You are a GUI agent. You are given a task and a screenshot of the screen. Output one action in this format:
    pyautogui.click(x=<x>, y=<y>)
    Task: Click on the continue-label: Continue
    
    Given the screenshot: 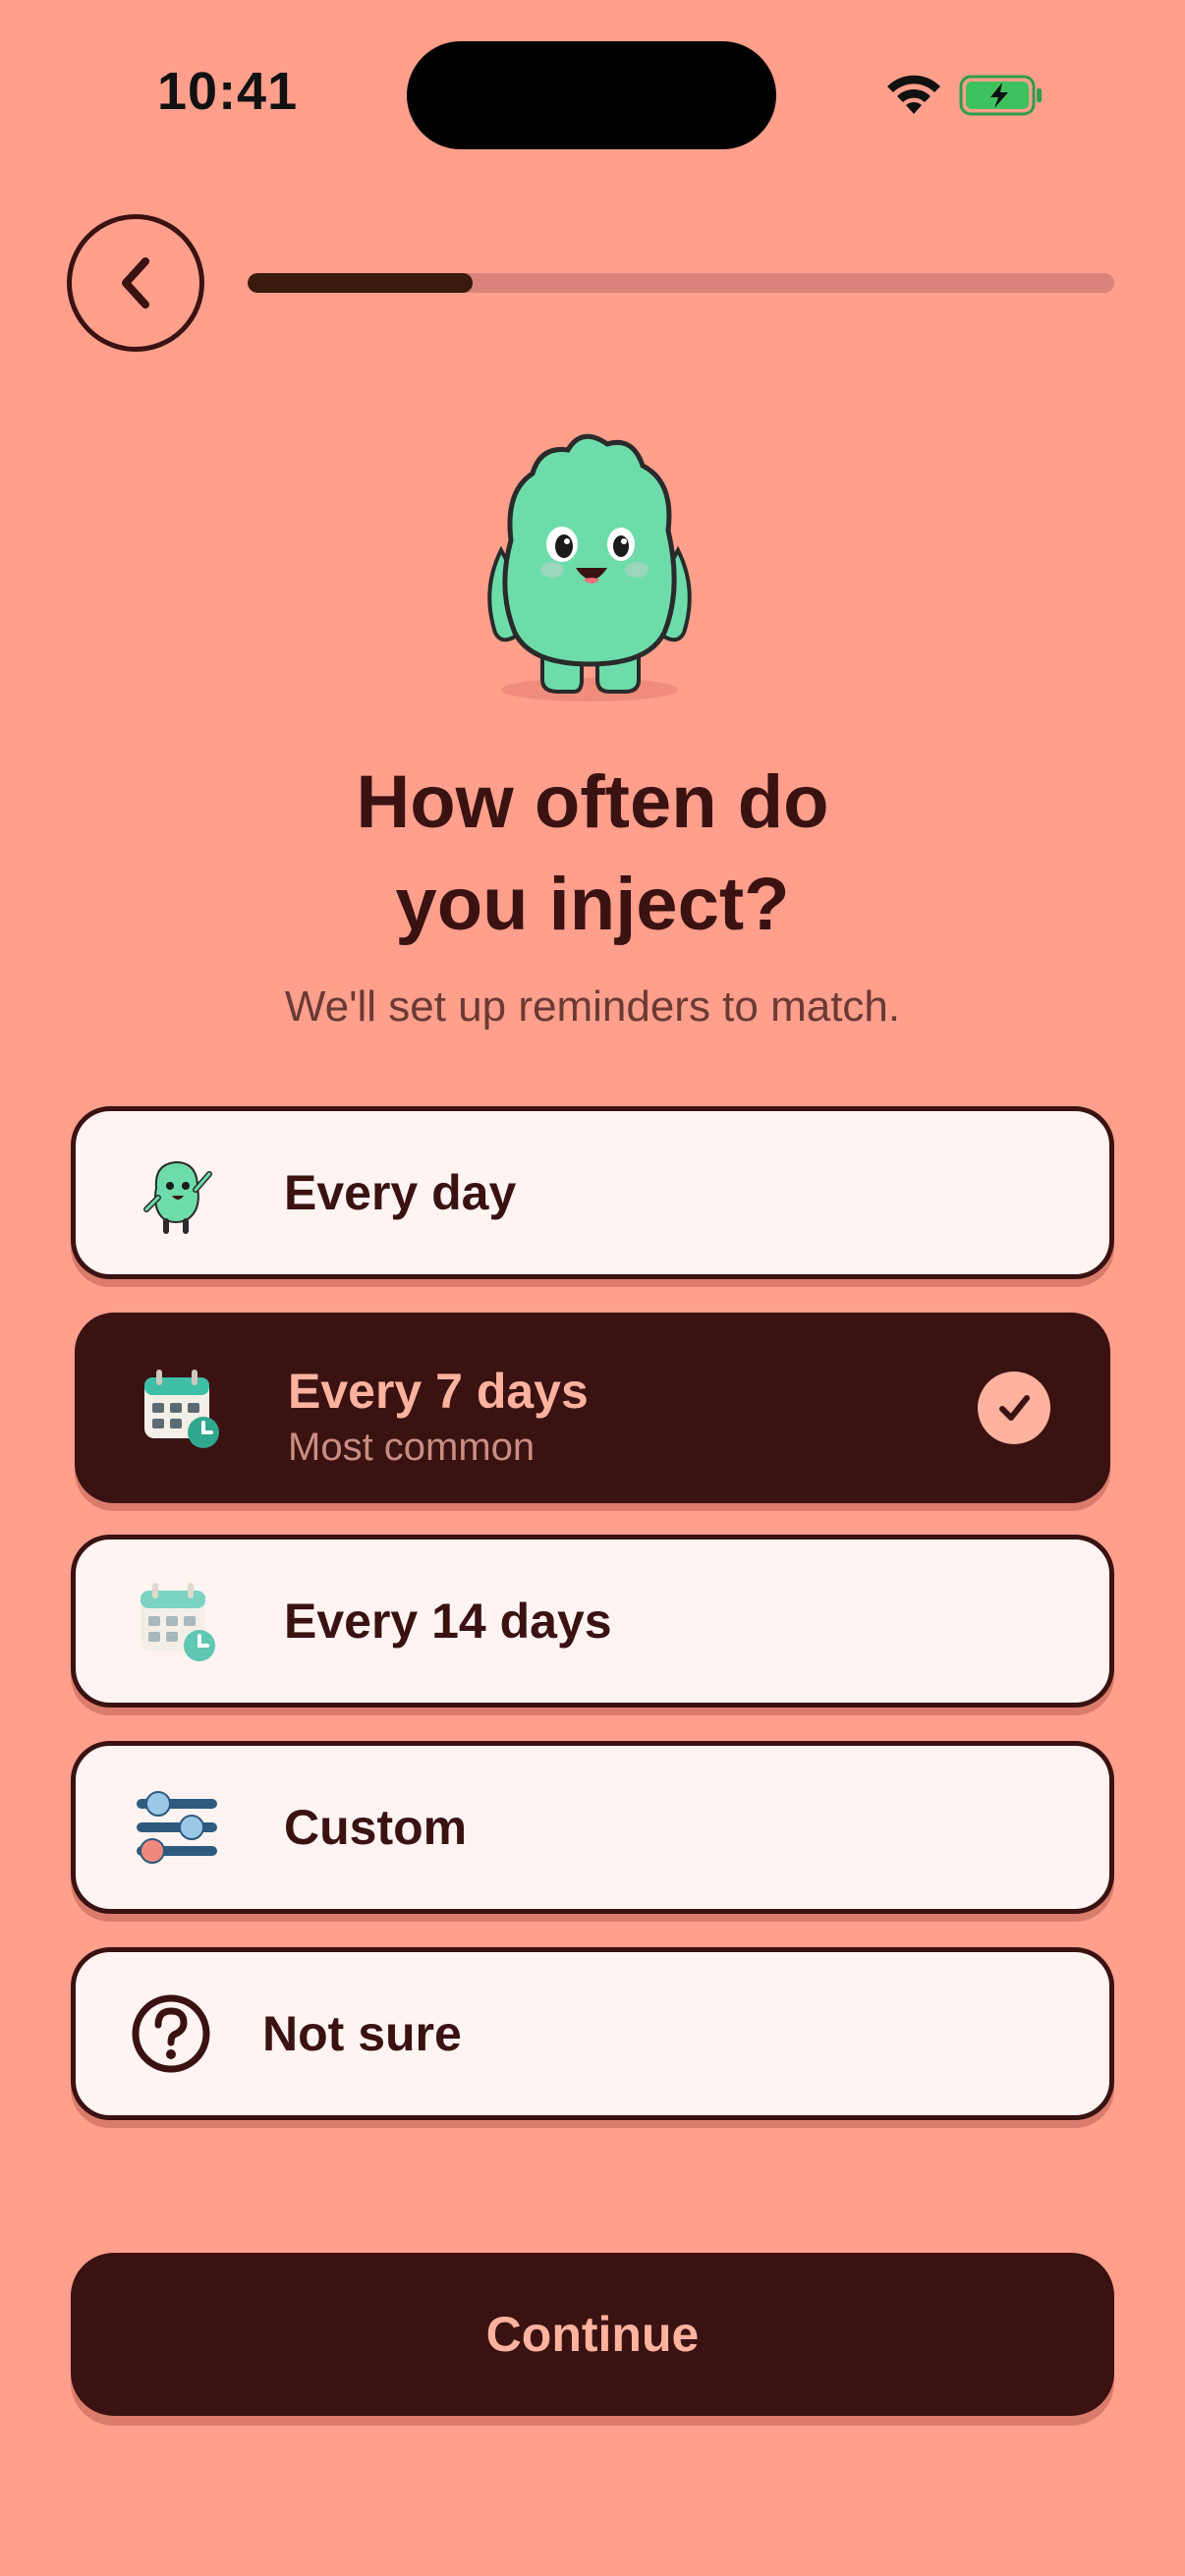 What is the action you would take?
    pyautogui.click(x=592, y=2334)
    